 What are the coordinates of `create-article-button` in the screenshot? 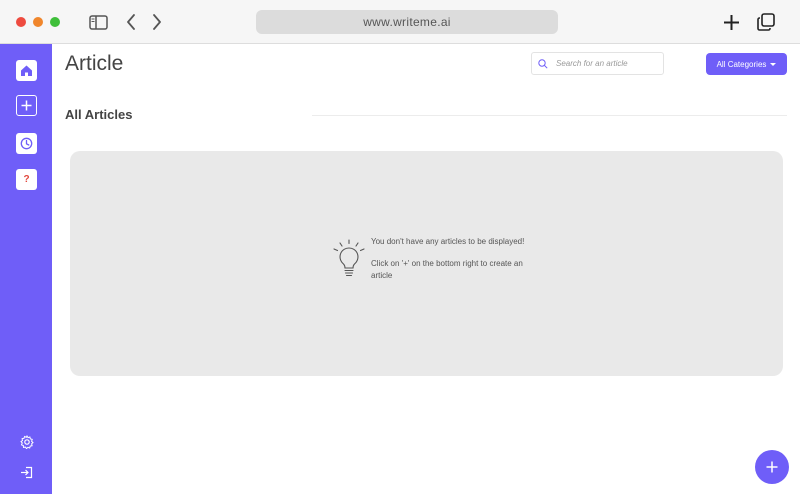 It's located at (772, 467).